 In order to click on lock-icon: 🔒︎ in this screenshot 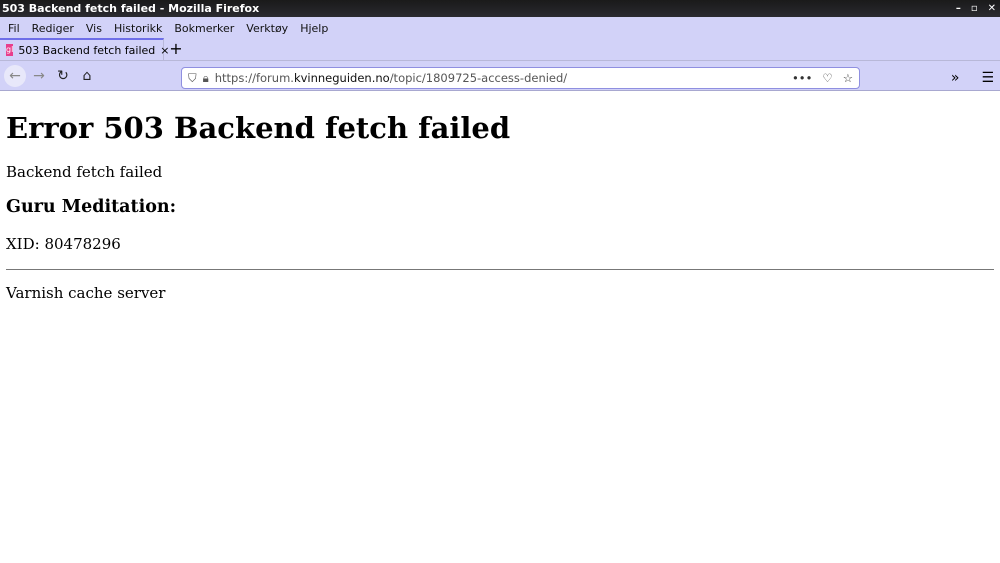, I will do `click(206, 78)`.